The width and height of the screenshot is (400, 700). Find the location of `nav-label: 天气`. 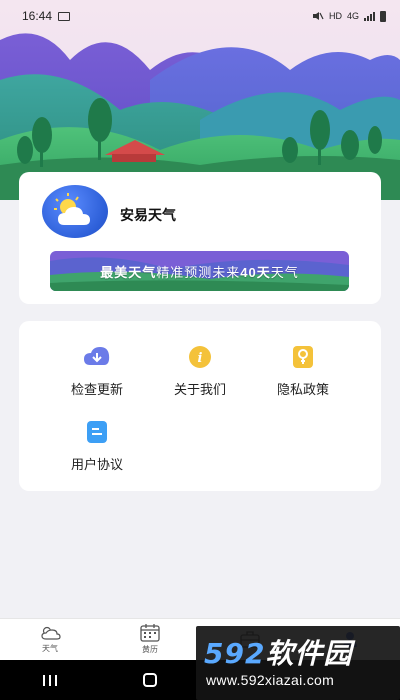

nav-label: 天气 is located at coordinates (50, 648).